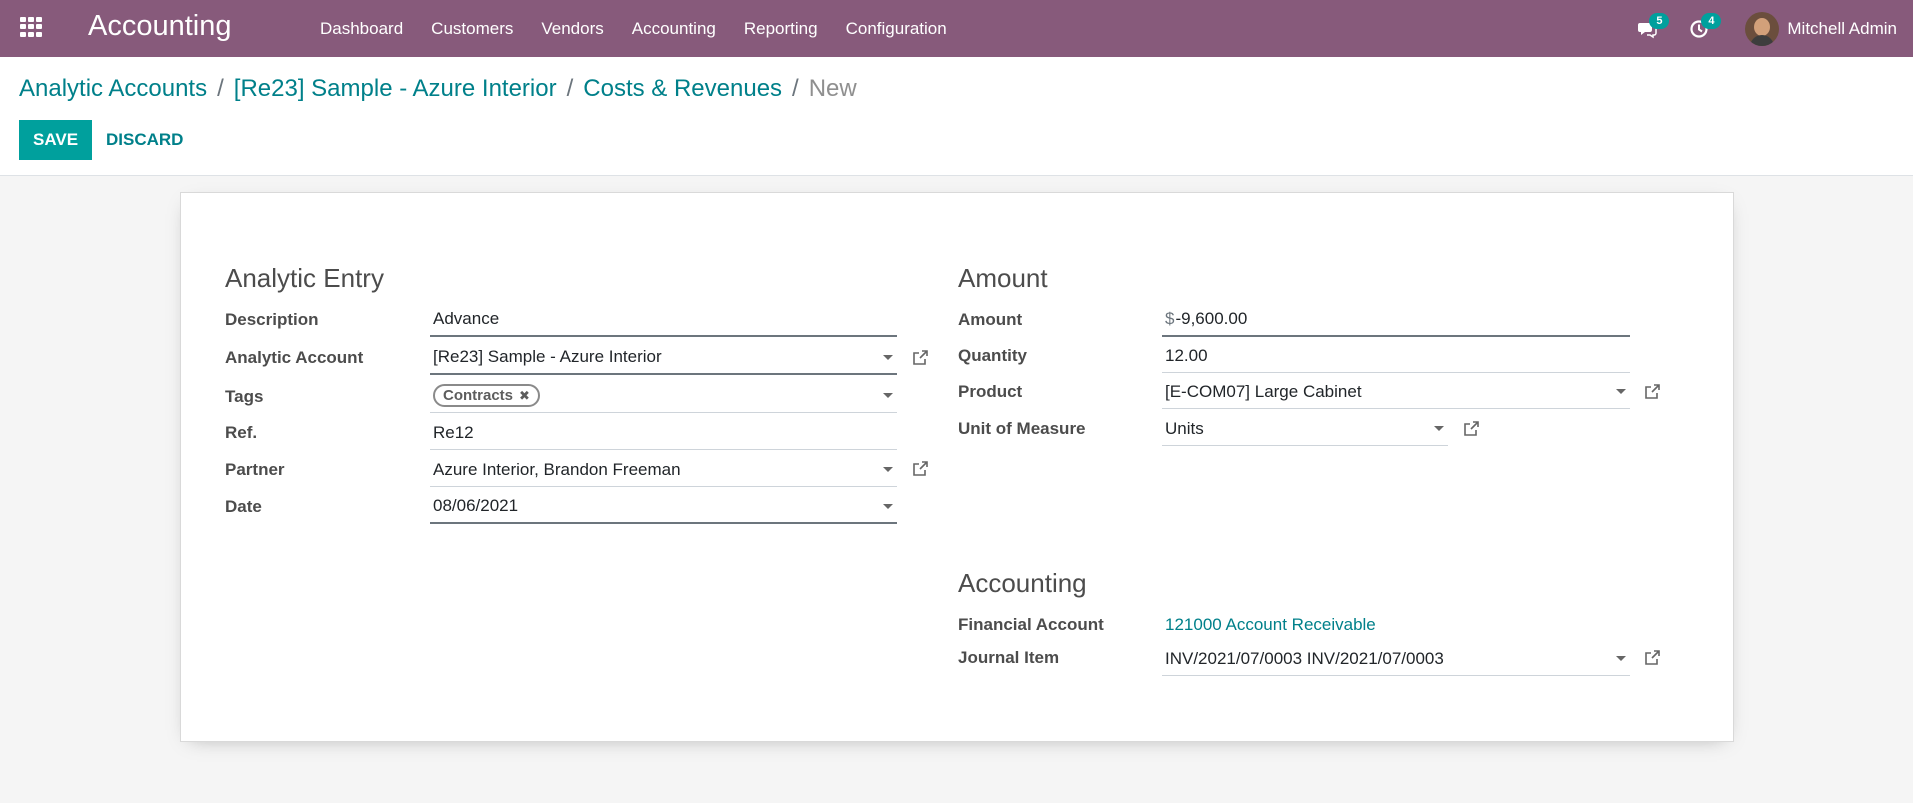  What do you see at coordinates (663, 507) in the screenshot?
I see `date-input: 08/06/2021` at bounding box center [663, 507].